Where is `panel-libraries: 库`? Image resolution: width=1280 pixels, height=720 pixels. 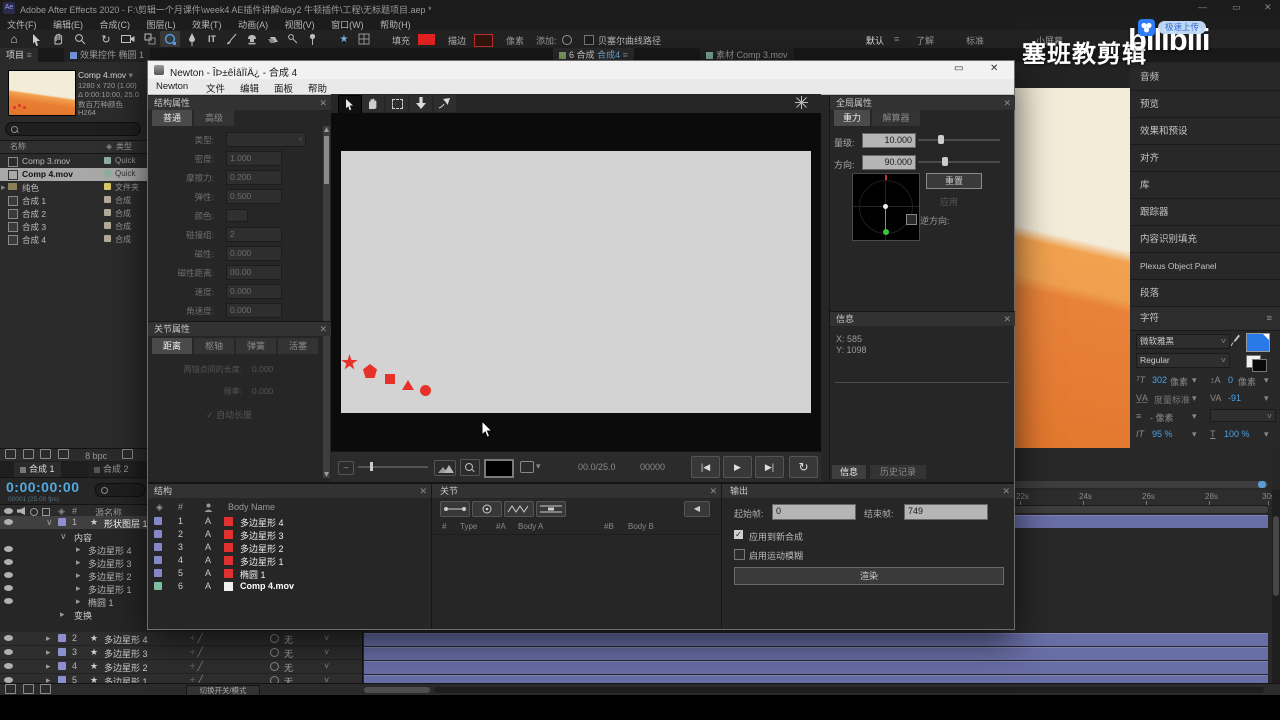
panel-libraries: 库 is located at coordinates (1205, 185).